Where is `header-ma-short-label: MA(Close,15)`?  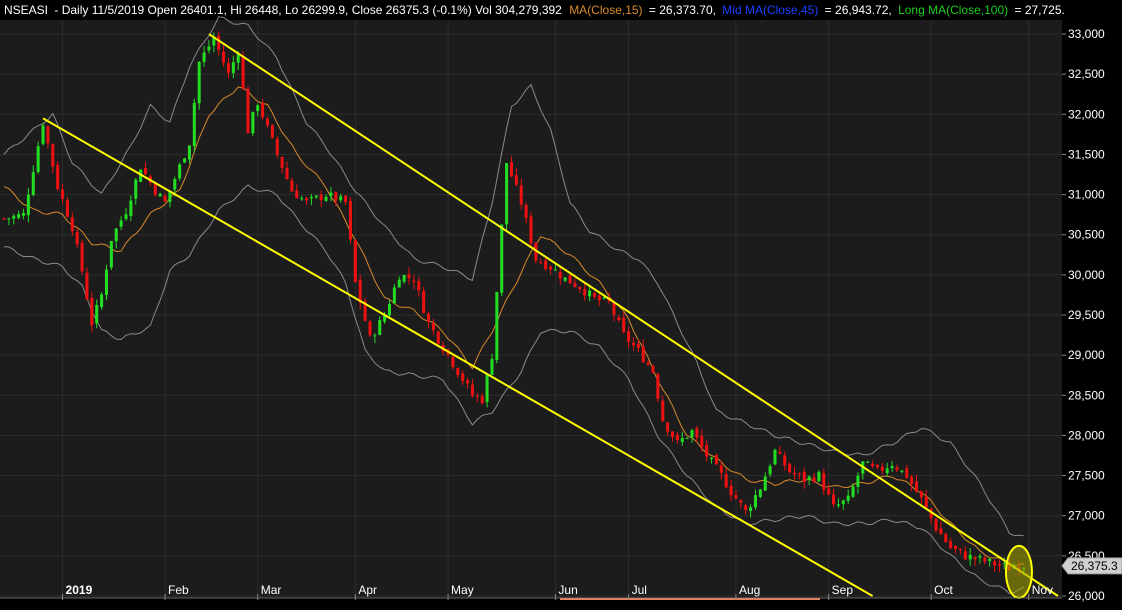 header-ma-short-label: MA(Close,15) is located at coordinates (605, 10).